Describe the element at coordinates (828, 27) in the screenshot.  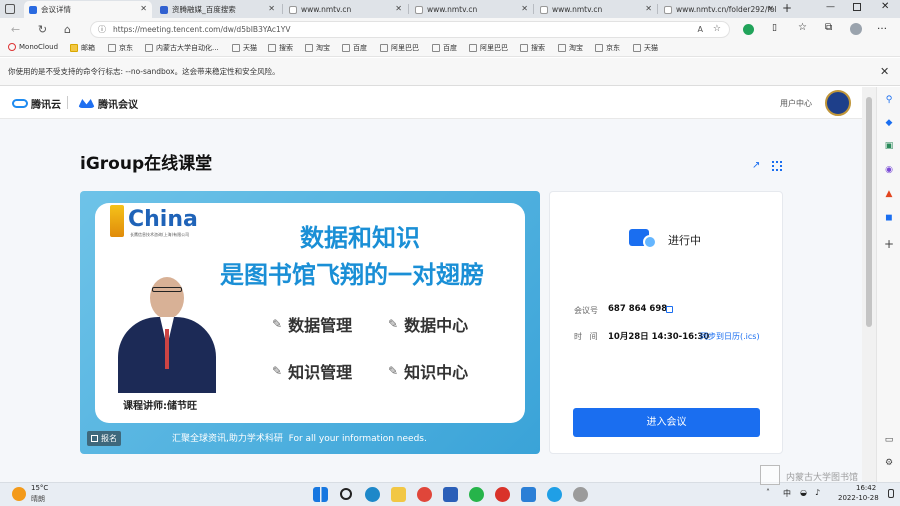
I see `collections-icon: ⧉` at that location.